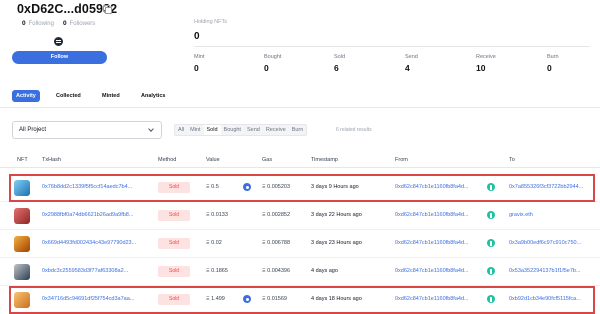 The height and width of the screenshot is (314, 600). I want to click on type-filter: All Mint Sold Bought Send Receive Burn, so click(241, 130).